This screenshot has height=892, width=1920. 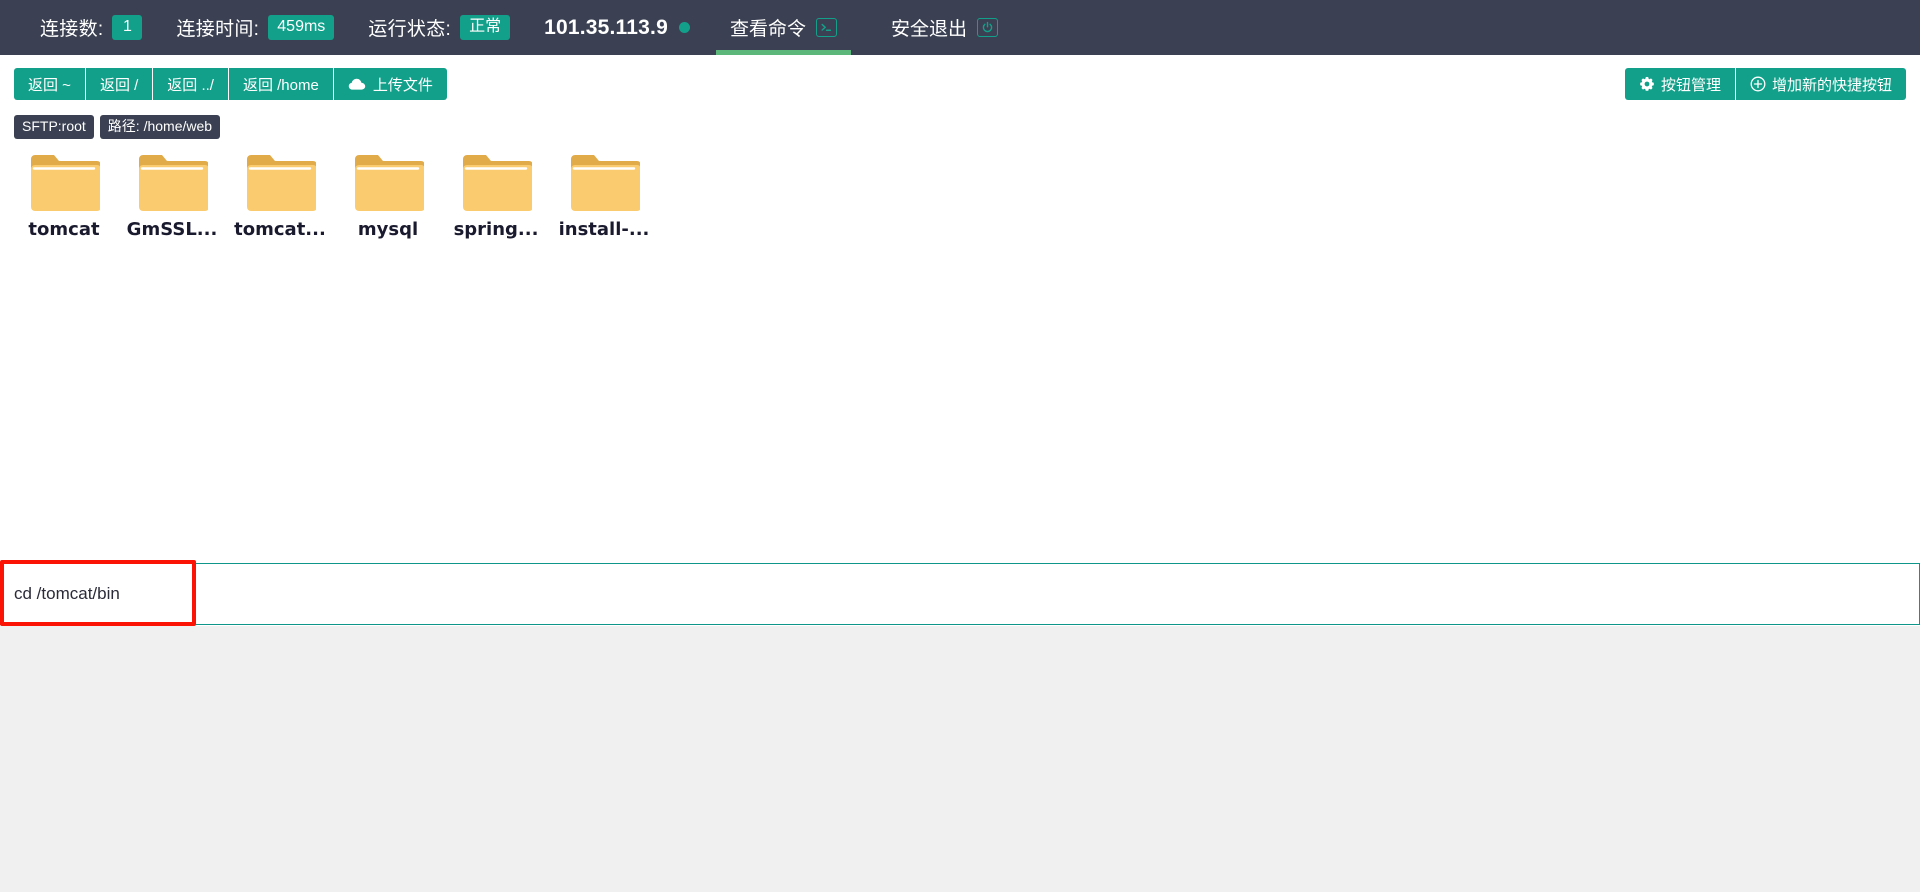 I want to click on connection-time-label: 连接时间:, so click(x=218, y=29).